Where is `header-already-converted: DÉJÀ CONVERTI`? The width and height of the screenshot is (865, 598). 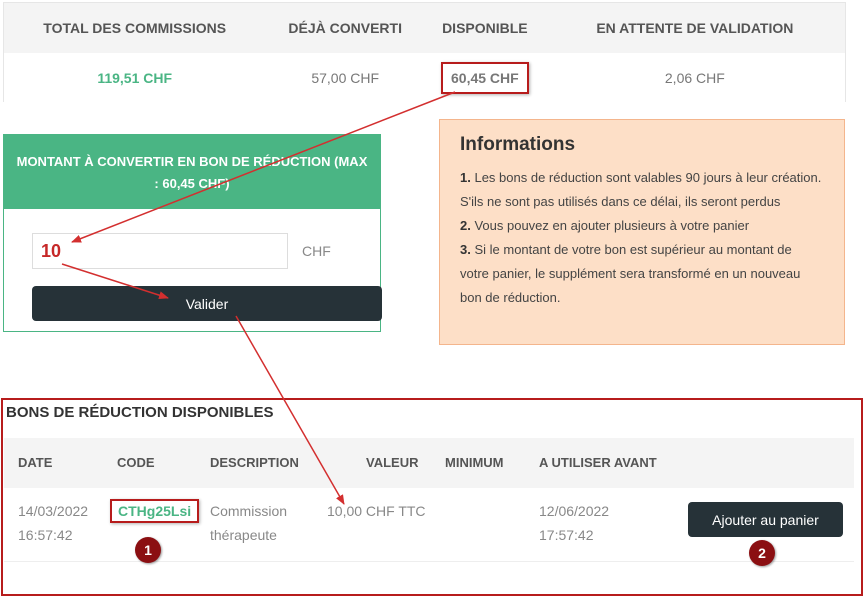
header-already-converted: DÉJÀ CONVERTI is located at coordinates (345, 28).